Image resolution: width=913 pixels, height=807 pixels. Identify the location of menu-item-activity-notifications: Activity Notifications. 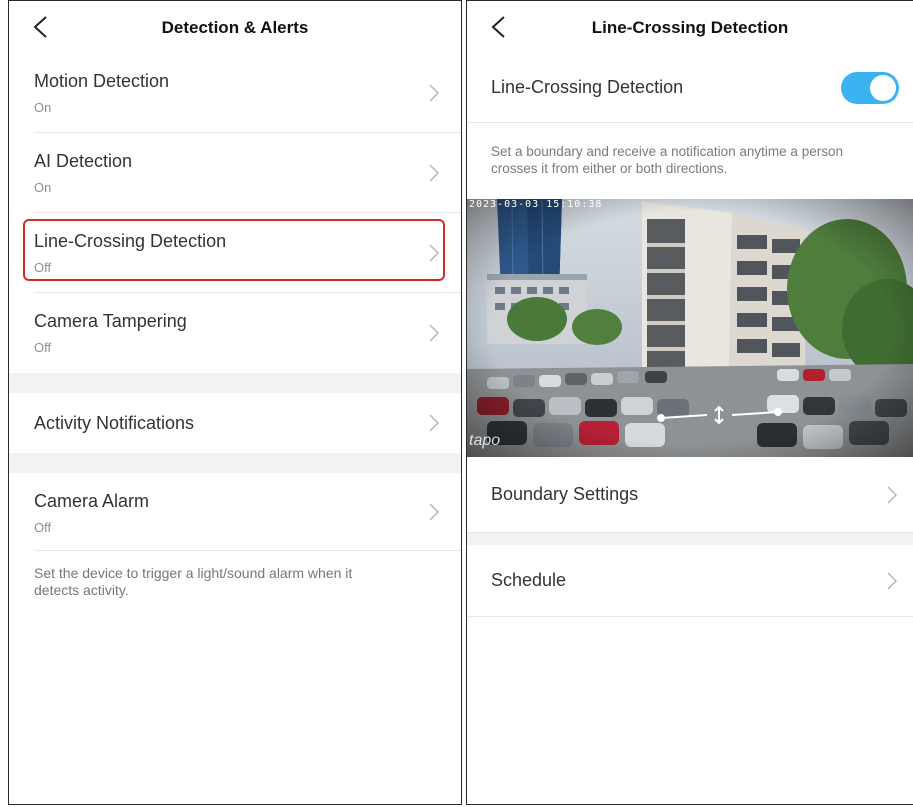
(235, 423).